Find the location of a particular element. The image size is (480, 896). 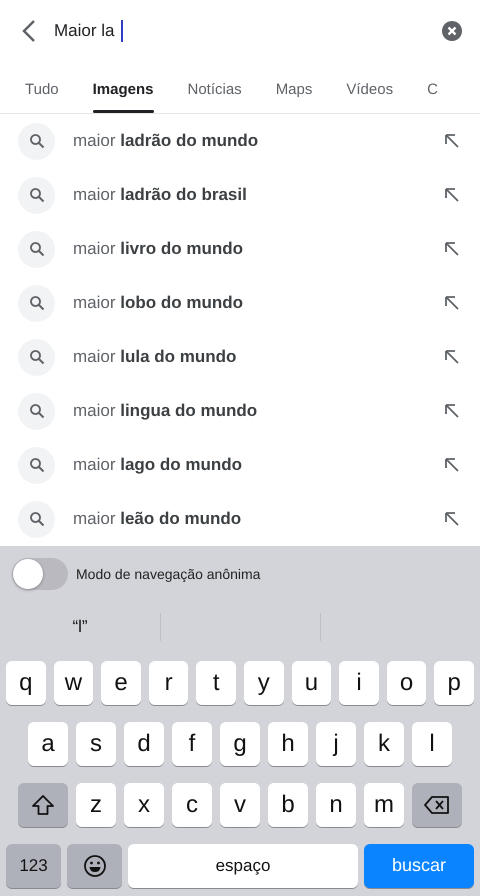

key: t is located at coordinates (216, 682).